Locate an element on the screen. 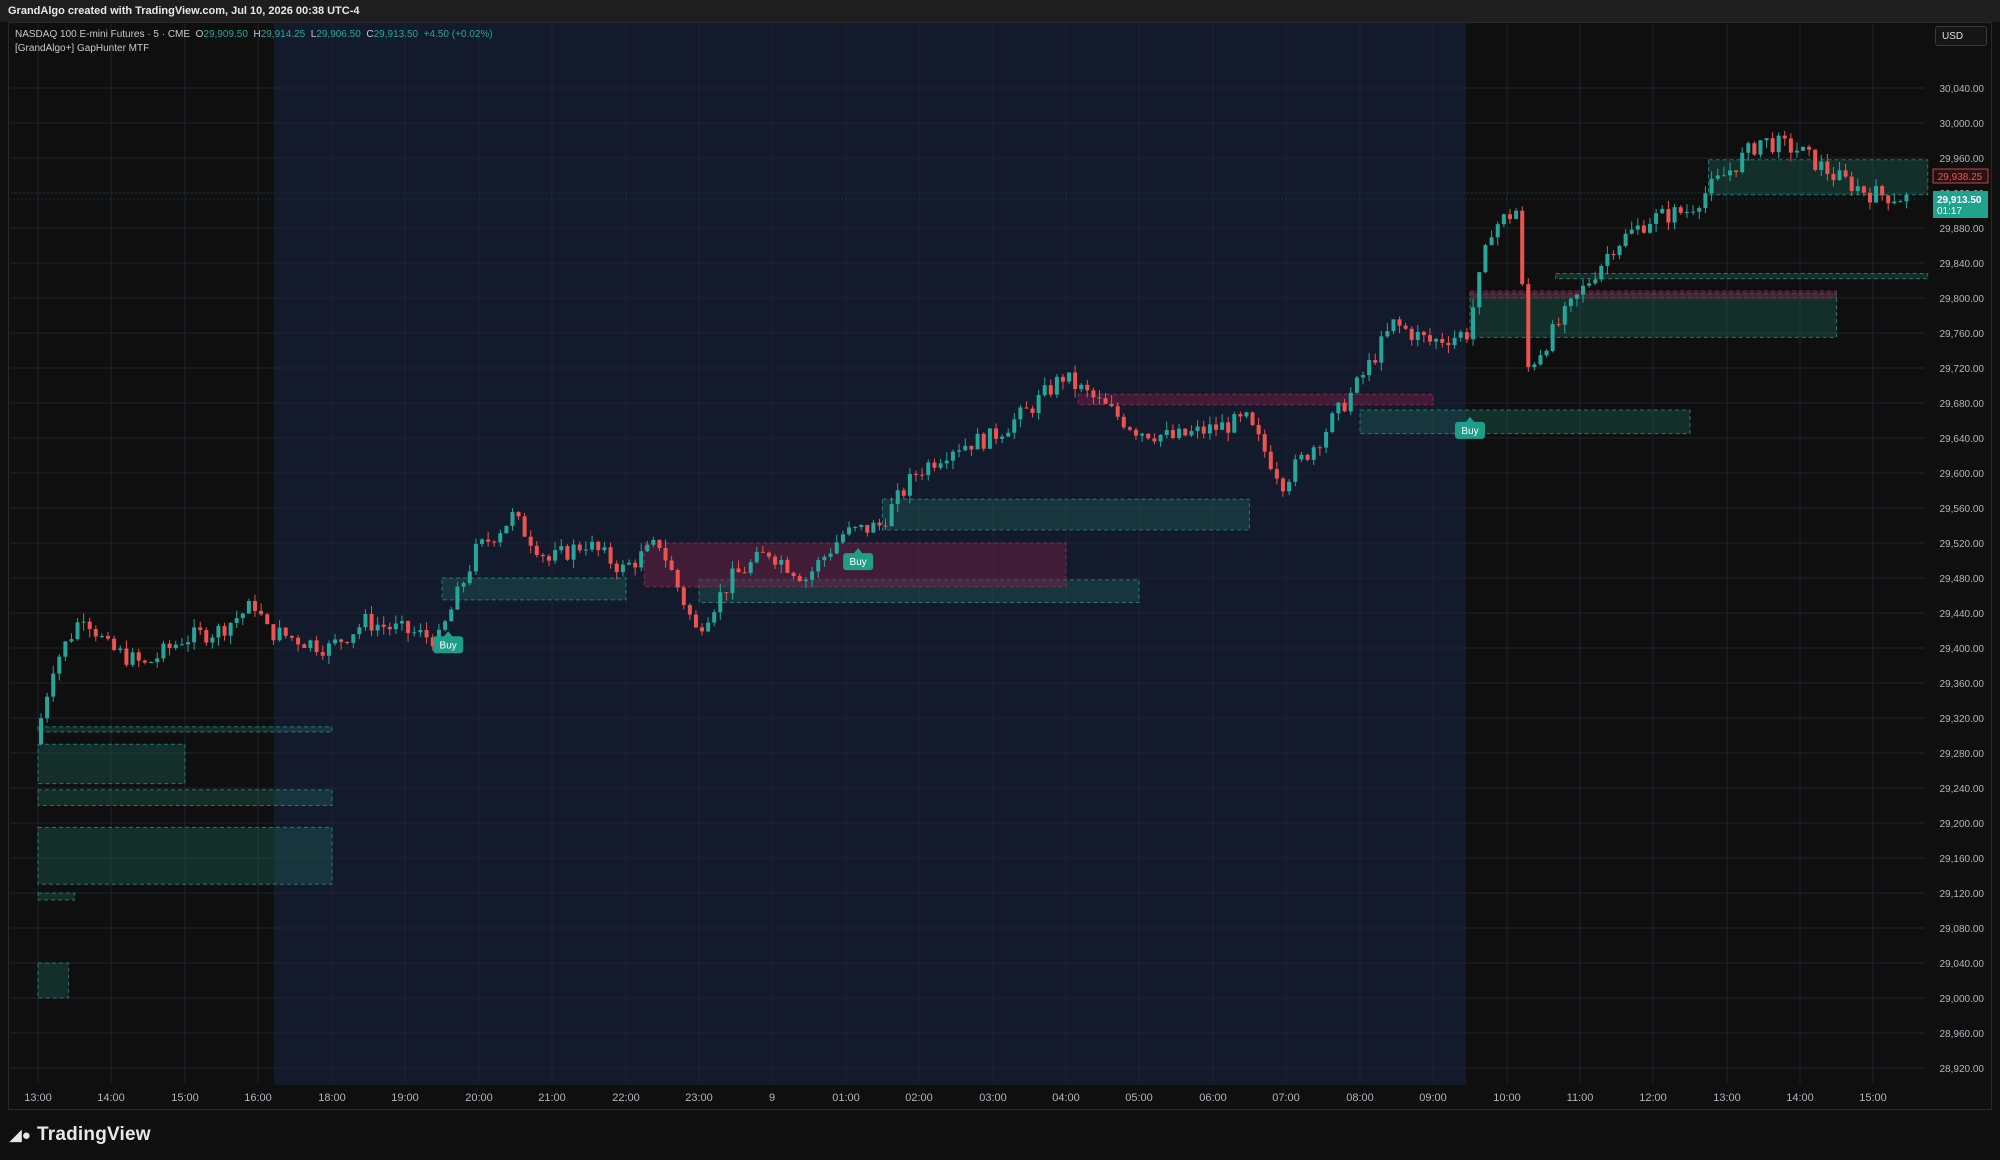  time-axis-label: 07:00 is located at coordinates (1286, 1098).